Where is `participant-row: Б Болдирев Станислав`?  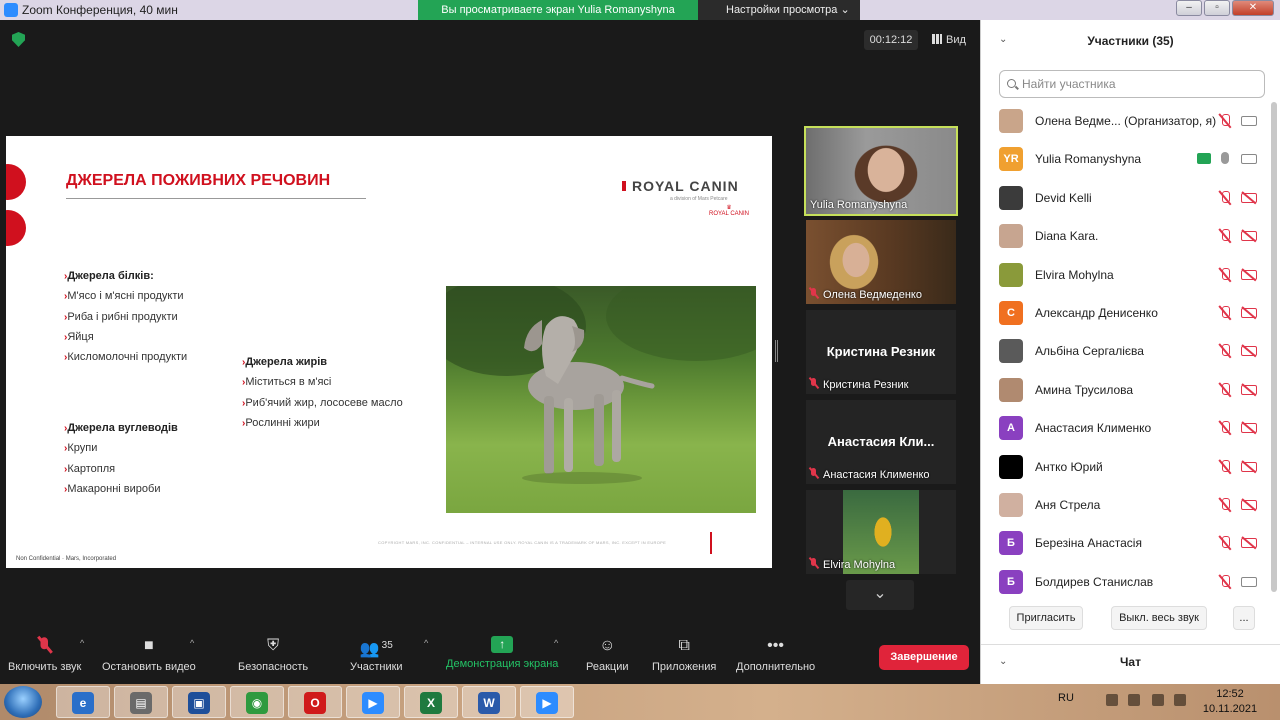
participant-row: Б Болдирев Станислав is located at coordinates (1130, 582).